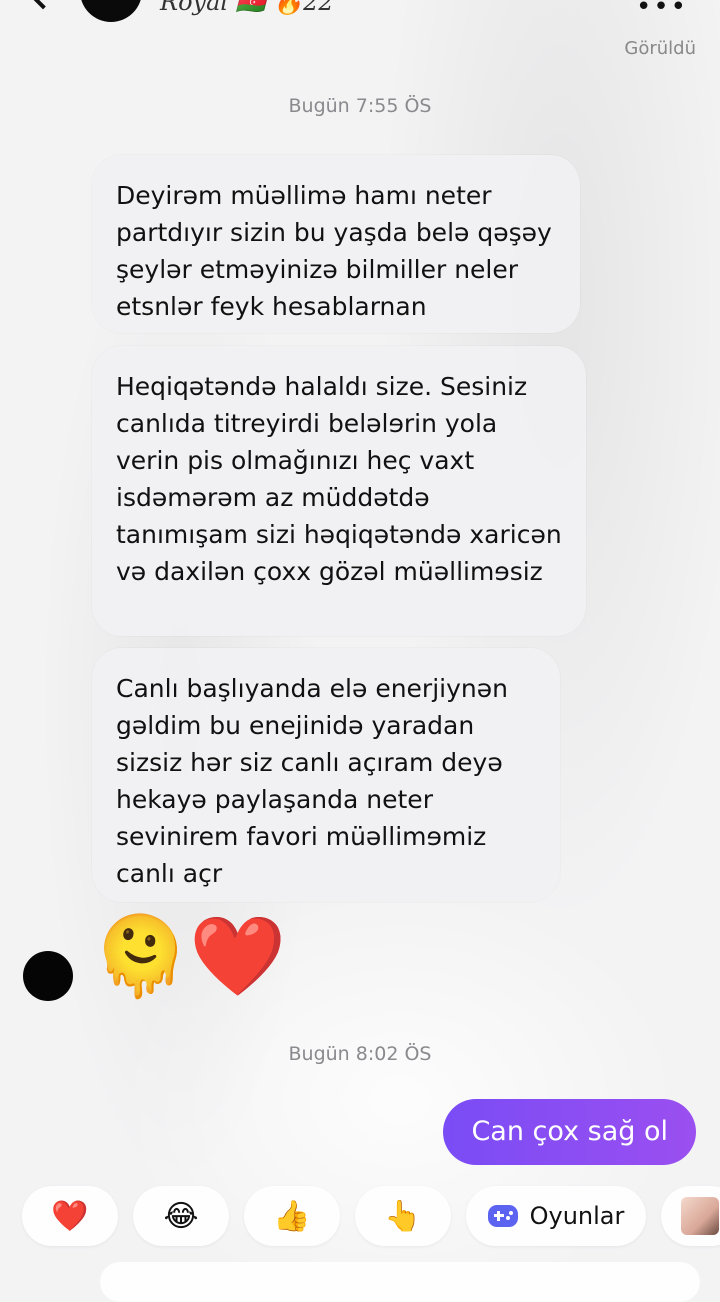  Describe the element at coordinates (577, 1216) in the screenshot. I see `games-label: Oyunlar` at that location.